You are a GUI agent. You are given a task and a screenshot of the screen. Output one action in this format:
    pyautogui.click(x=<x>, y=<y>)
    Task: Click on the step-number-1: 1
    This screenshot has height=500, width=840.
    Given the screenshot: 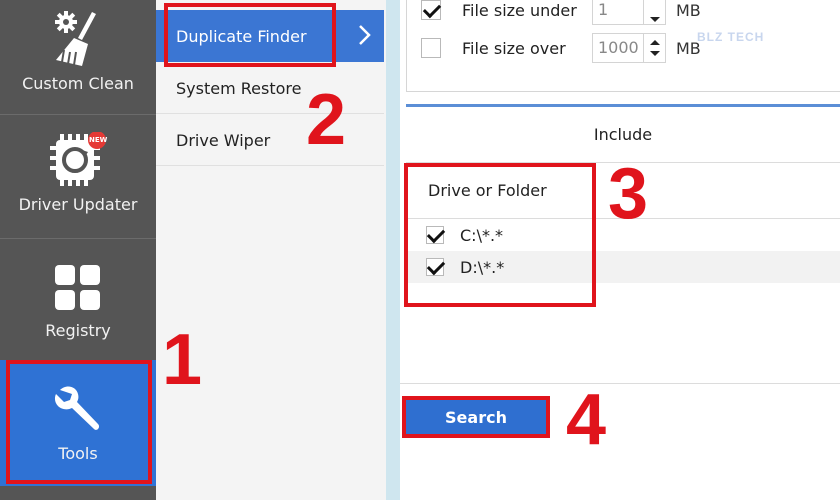 What is the action you would take?
    pyautogui.click(x=182, y=360)
    